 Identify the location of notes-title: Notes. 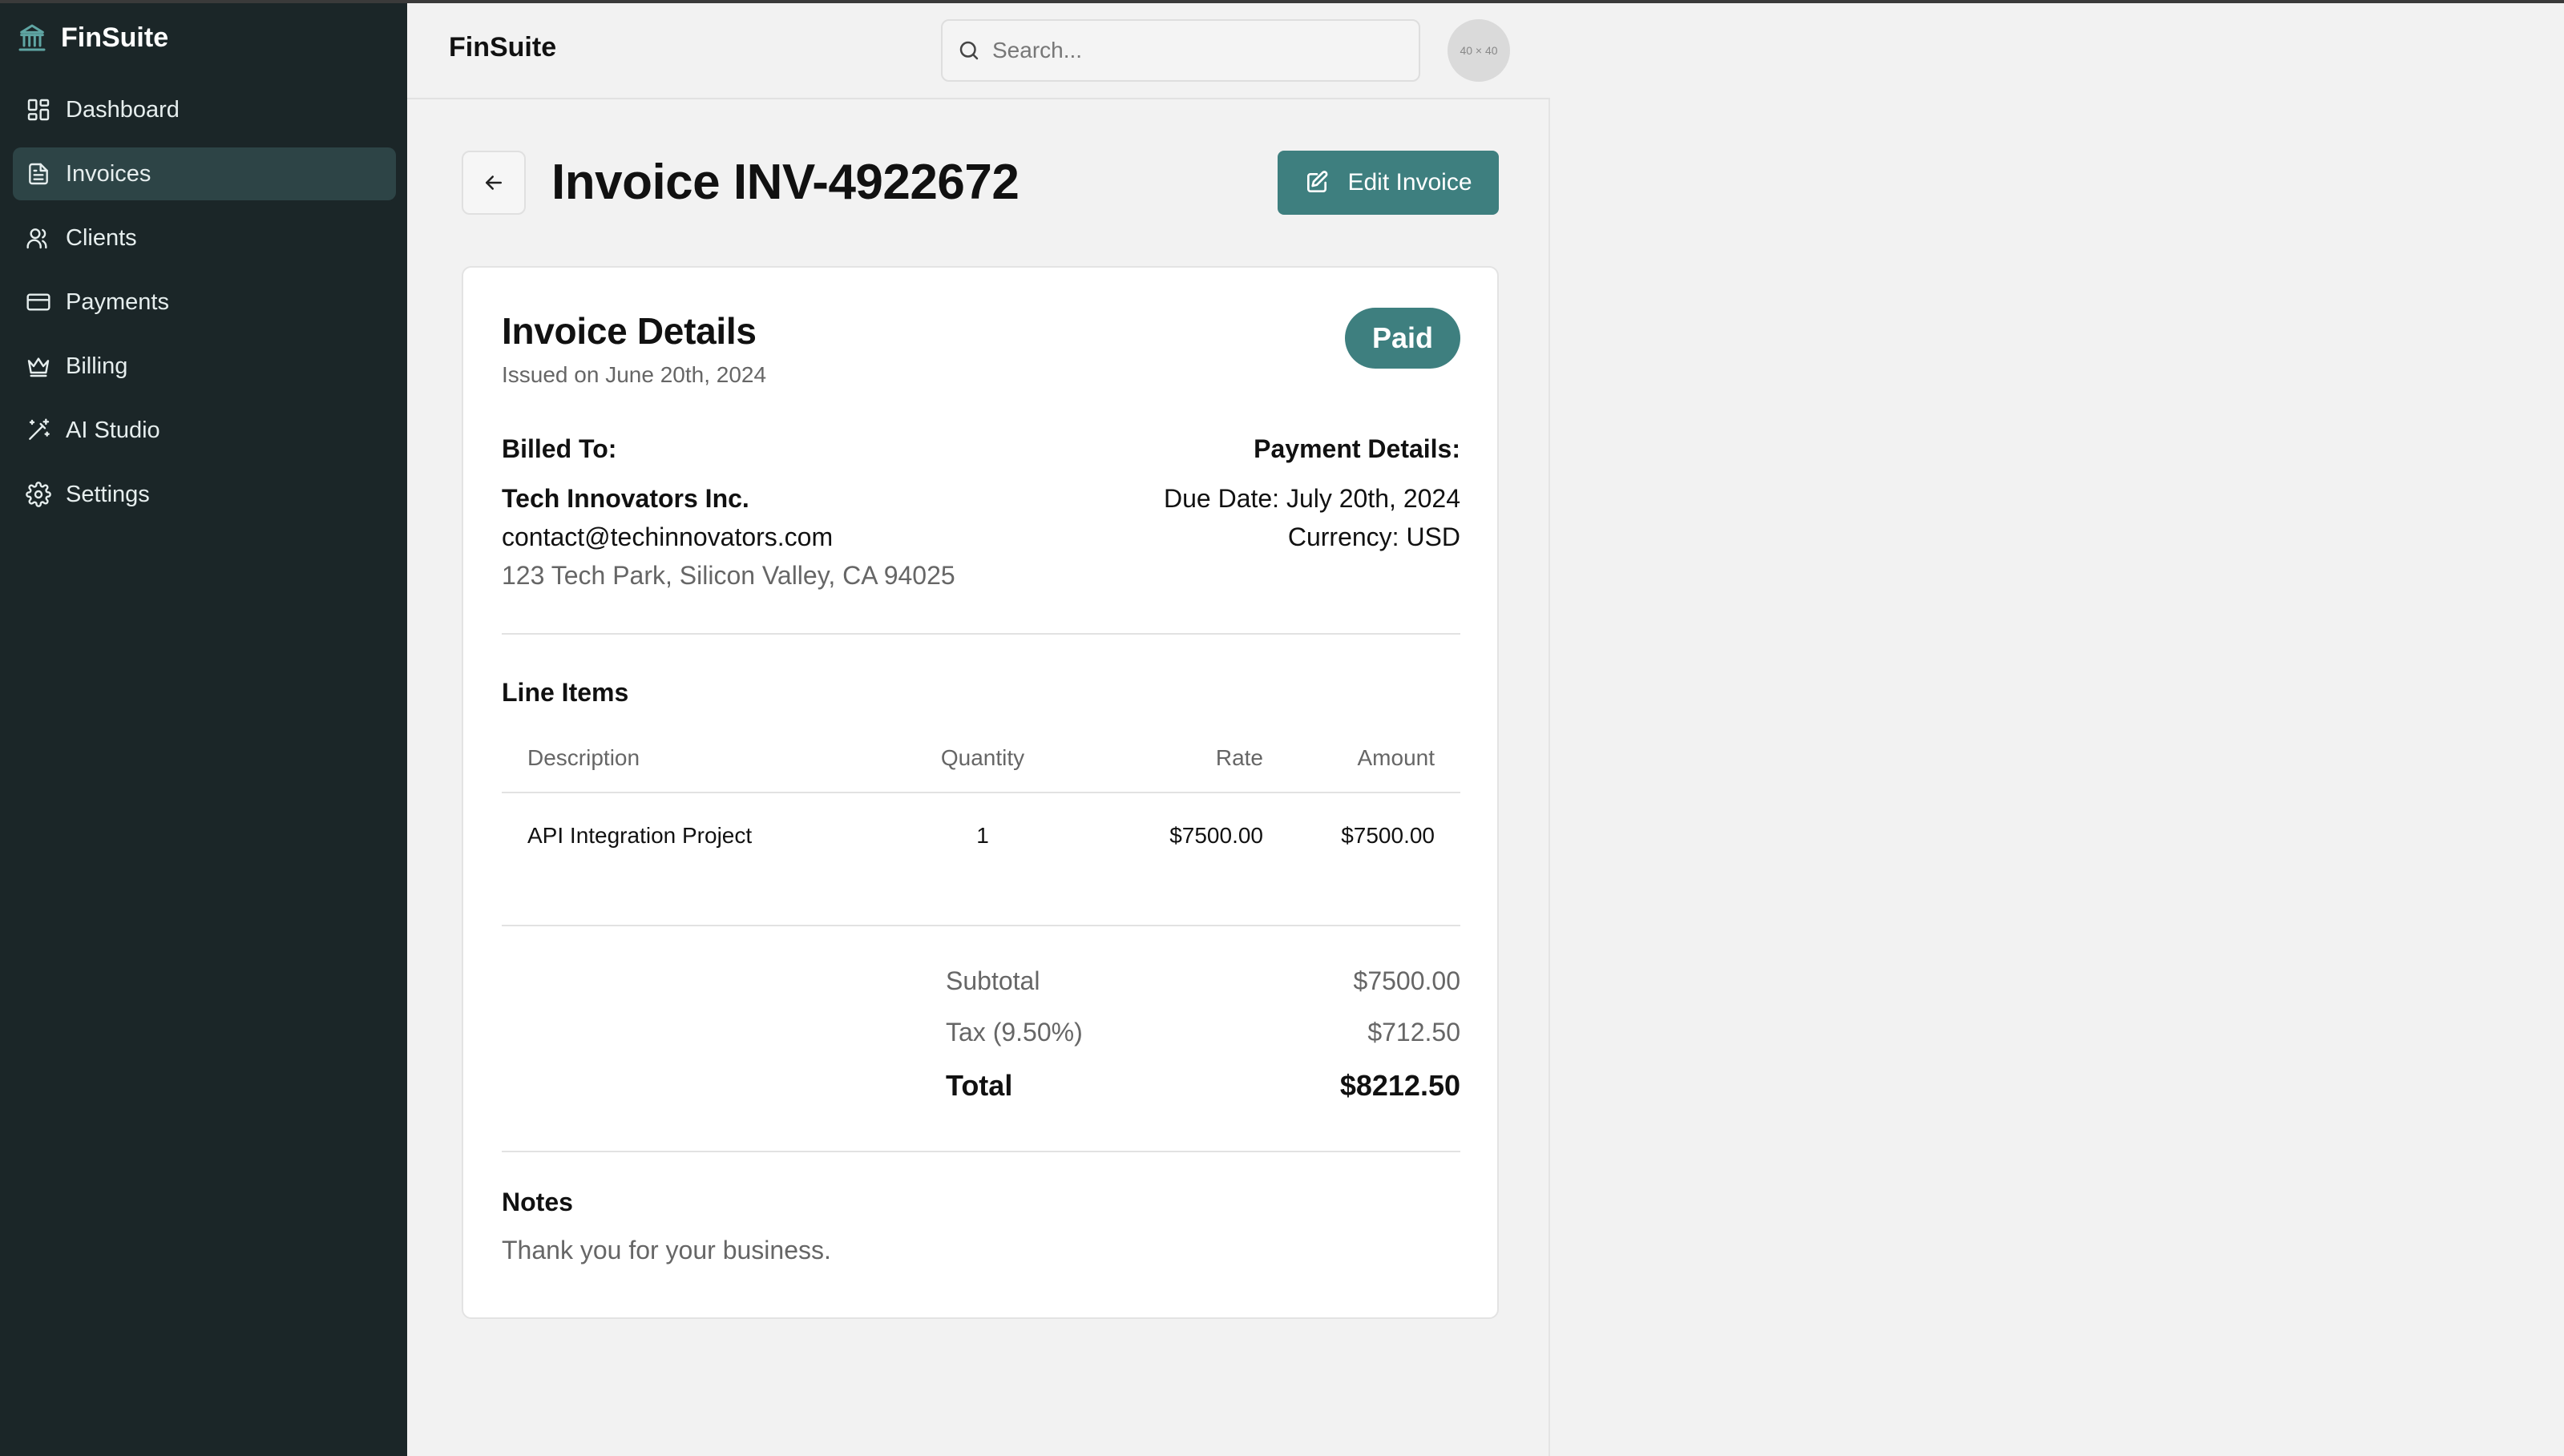
(537, 1202).